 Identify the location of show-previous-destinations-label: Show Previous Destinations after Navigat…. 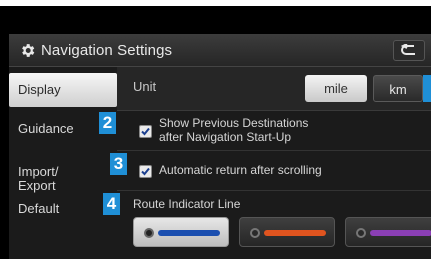
(234, 130).